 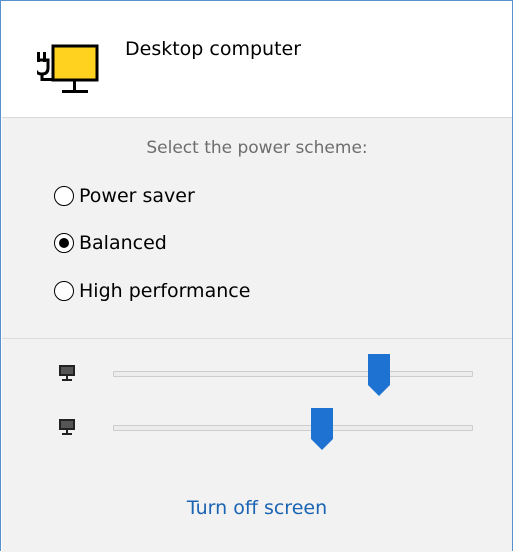 I want to click on radio-balanced: Balanced, so click(x=110, y=243).